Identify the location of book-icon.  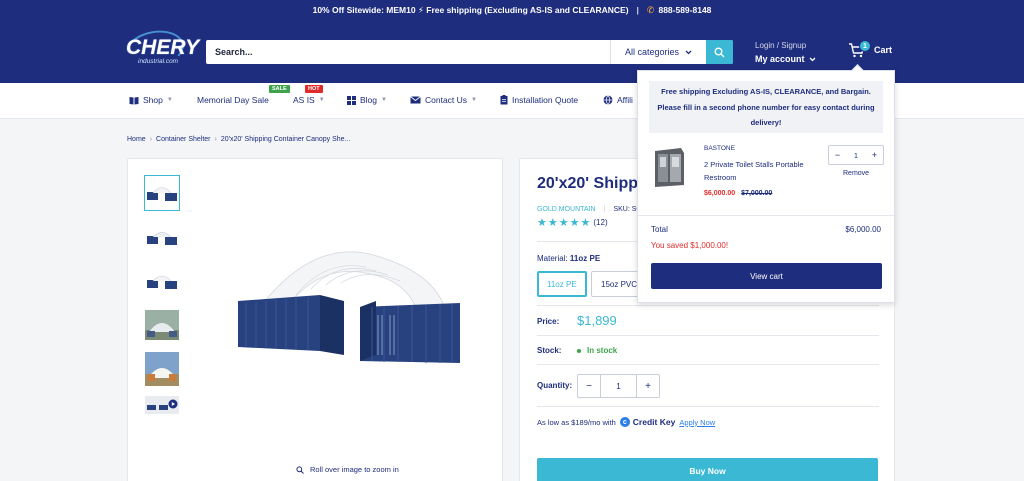
(134, 100).